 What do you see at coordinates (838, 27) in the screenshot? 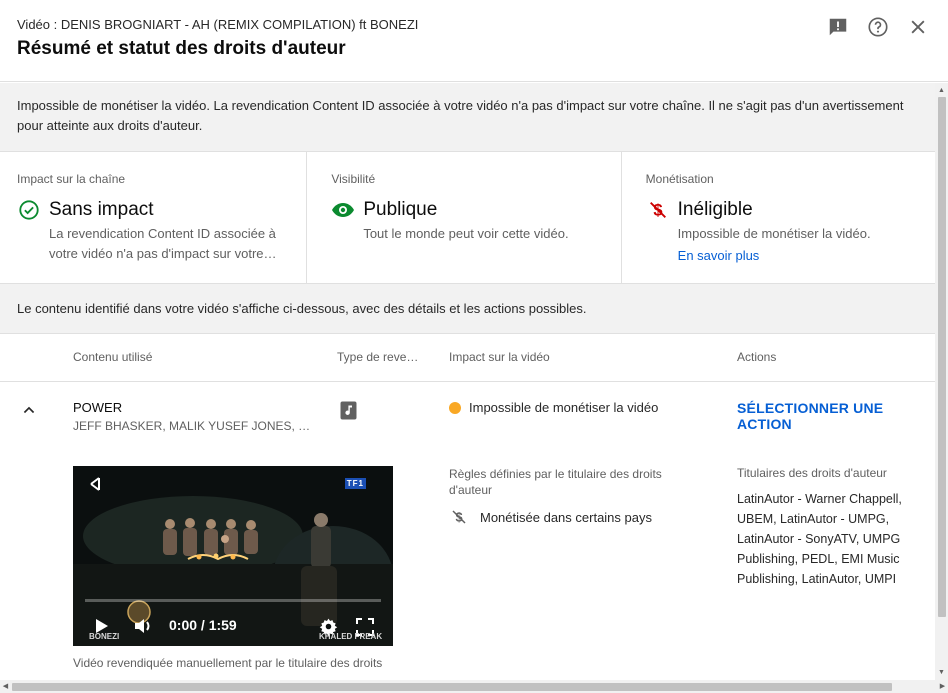
I see `feedback-icon` at bounding box center [838, 27].